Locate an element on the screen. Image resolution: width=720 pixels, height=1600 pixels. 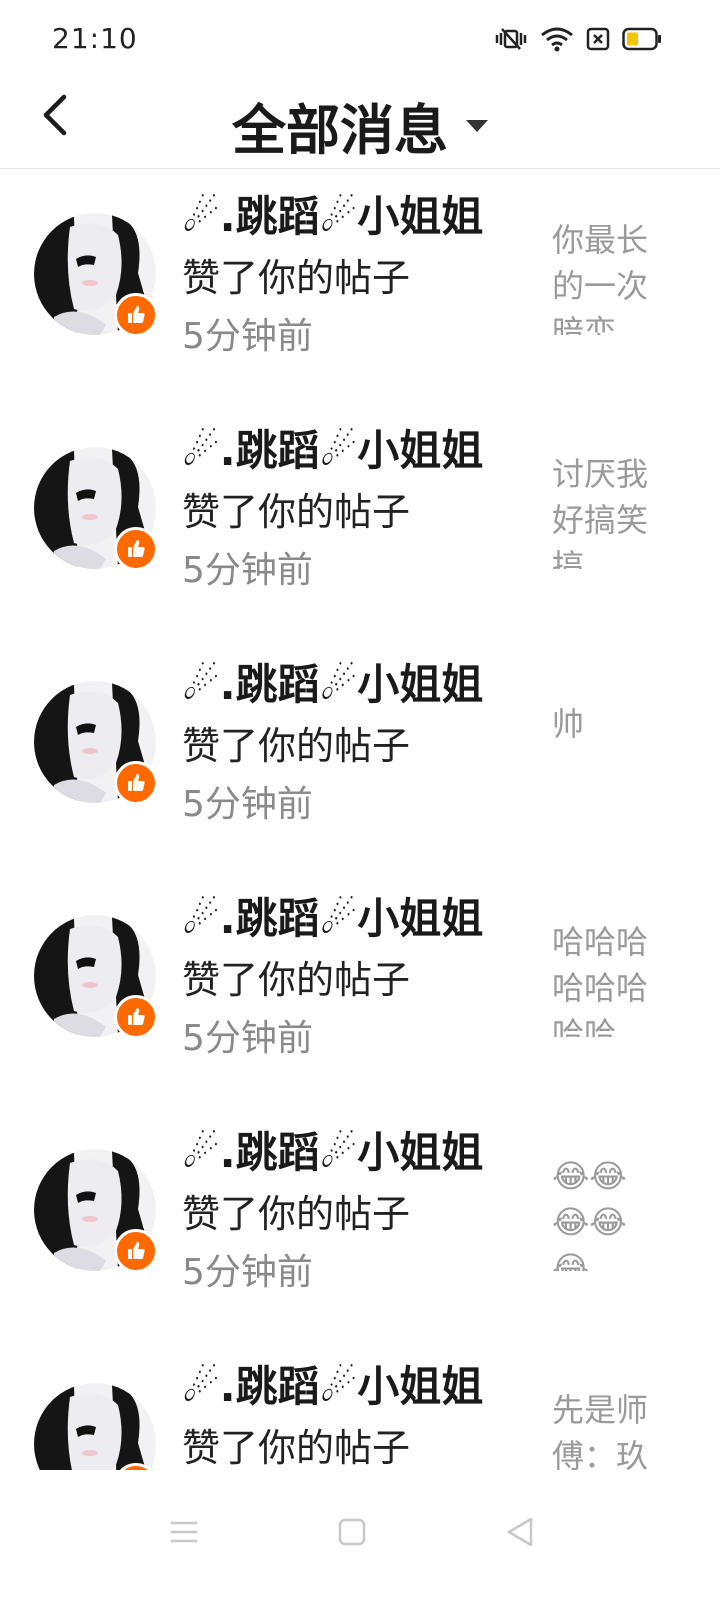
notification-row: ☄.跳蹈☄小姐姐 赞了你的帖子 5分钟前 讨厌我好搞笑搞 is located at coordinates (360, 520).